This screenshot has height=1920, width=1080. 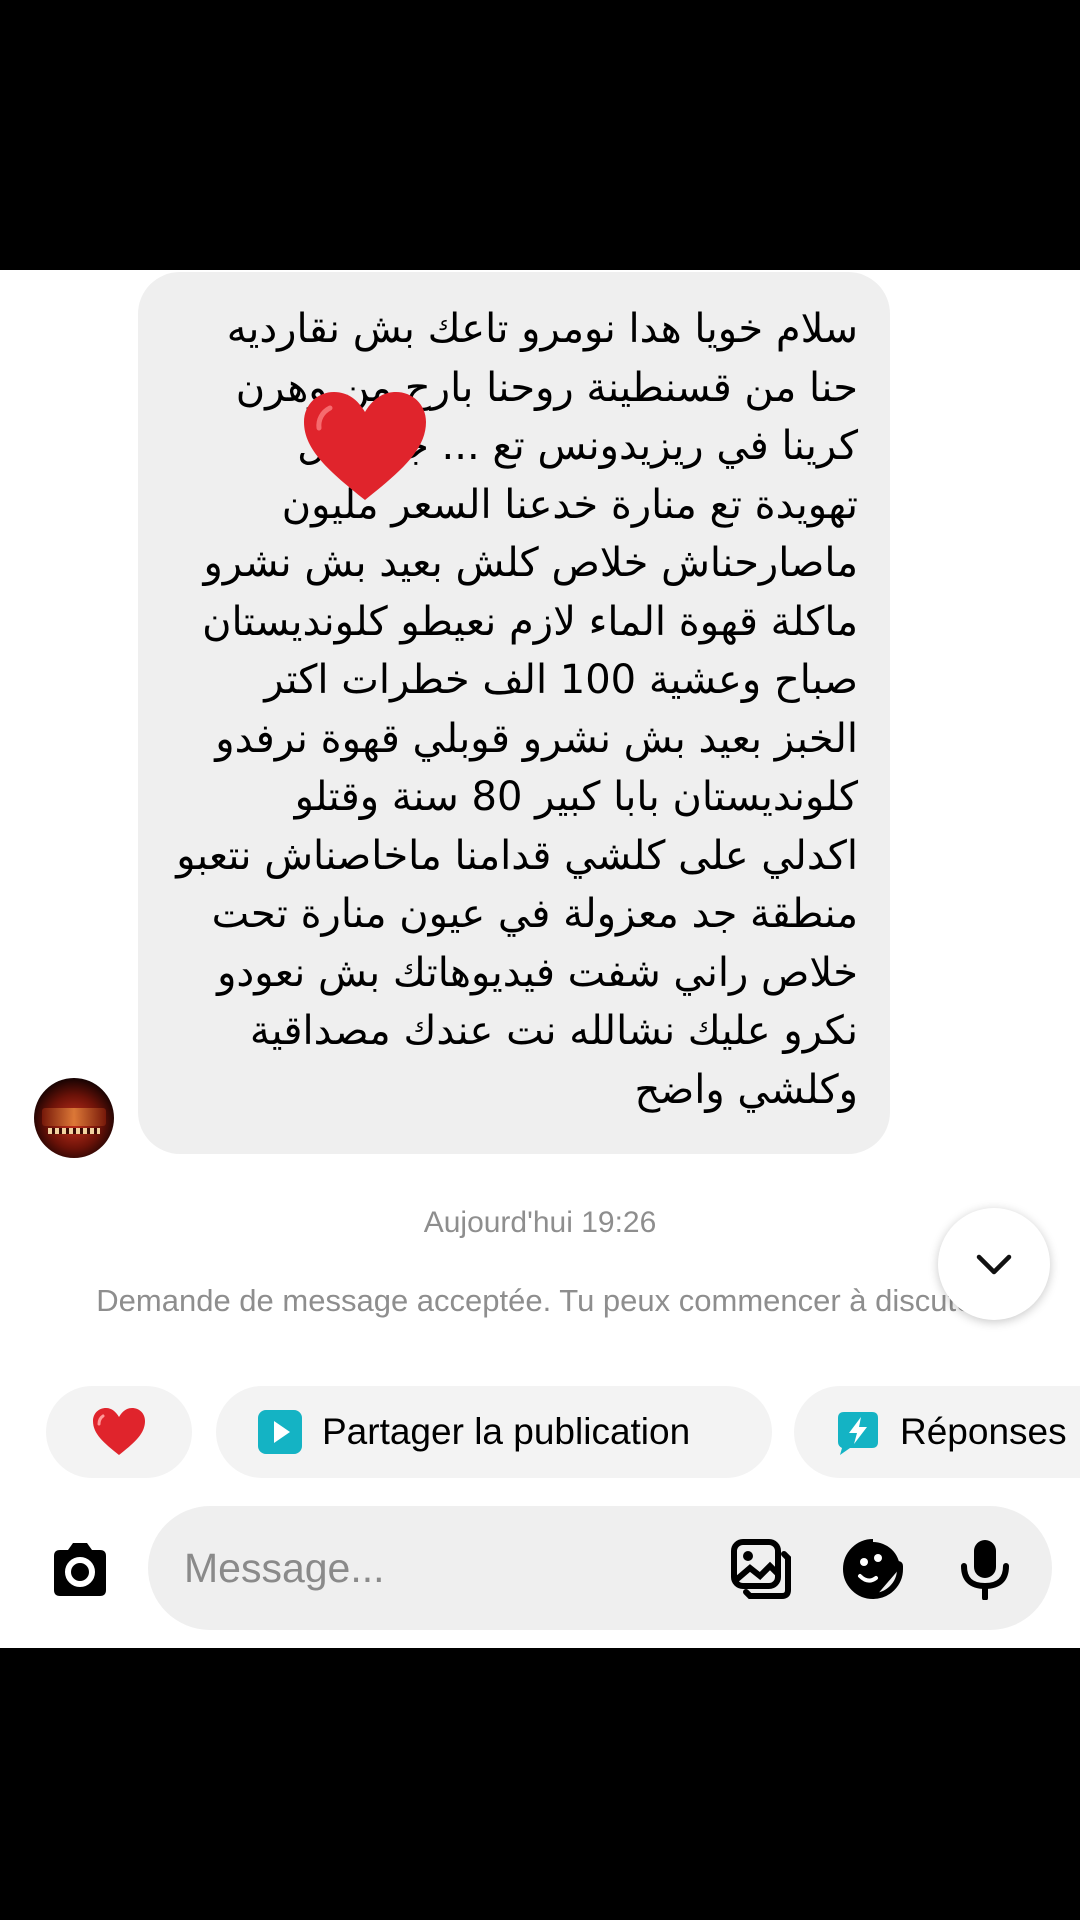 What do you see at coordinates (577, 446) in the screenshot?
I see `message-line: كرينا في ريزيدونس تع ... جاية فل` at bounding box center [577, 446].